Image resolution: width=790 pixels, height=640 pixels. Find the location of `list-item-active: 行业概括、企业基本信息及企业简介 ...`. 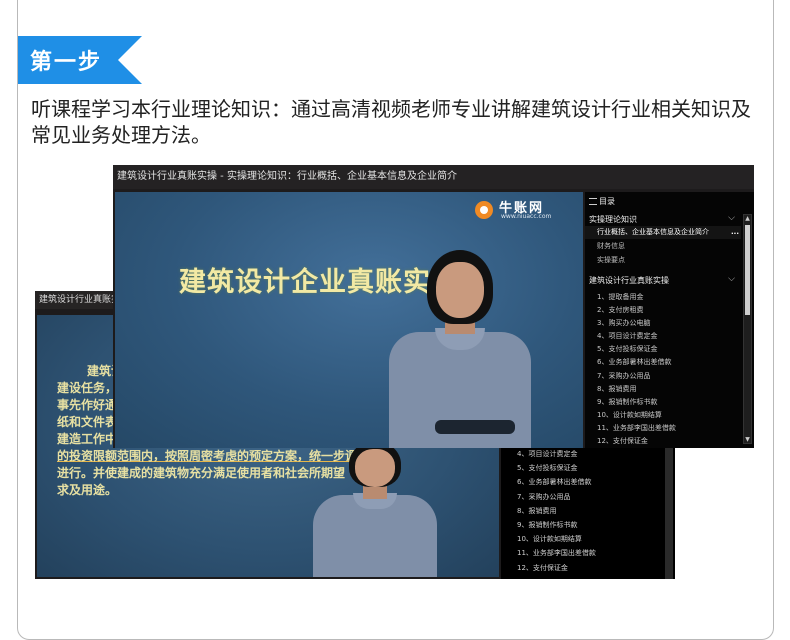

list-item-active: 行业概括、企业基本信息及企业简介 ... is located at coordinates (663, 232).